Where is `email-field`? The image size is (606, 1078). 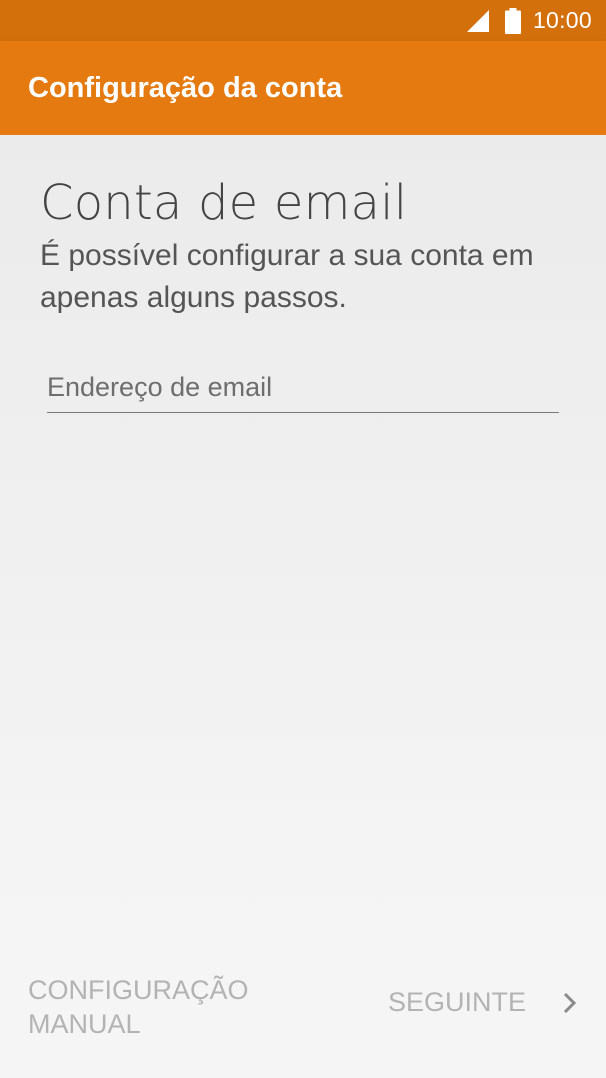 email-field is located at coordinates (303, 388).